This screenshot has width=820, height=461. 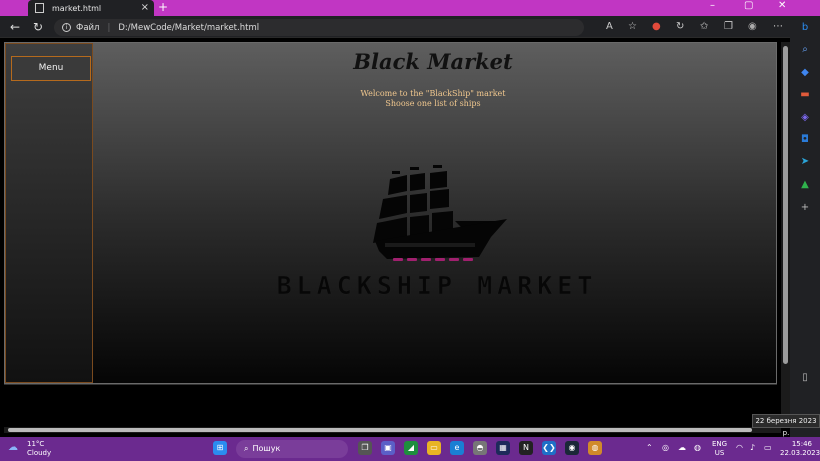 What do you see at coordinates (785, 205) in the screenshot?
I see `scrollbar-thumb` at bounding box center [785, 205].